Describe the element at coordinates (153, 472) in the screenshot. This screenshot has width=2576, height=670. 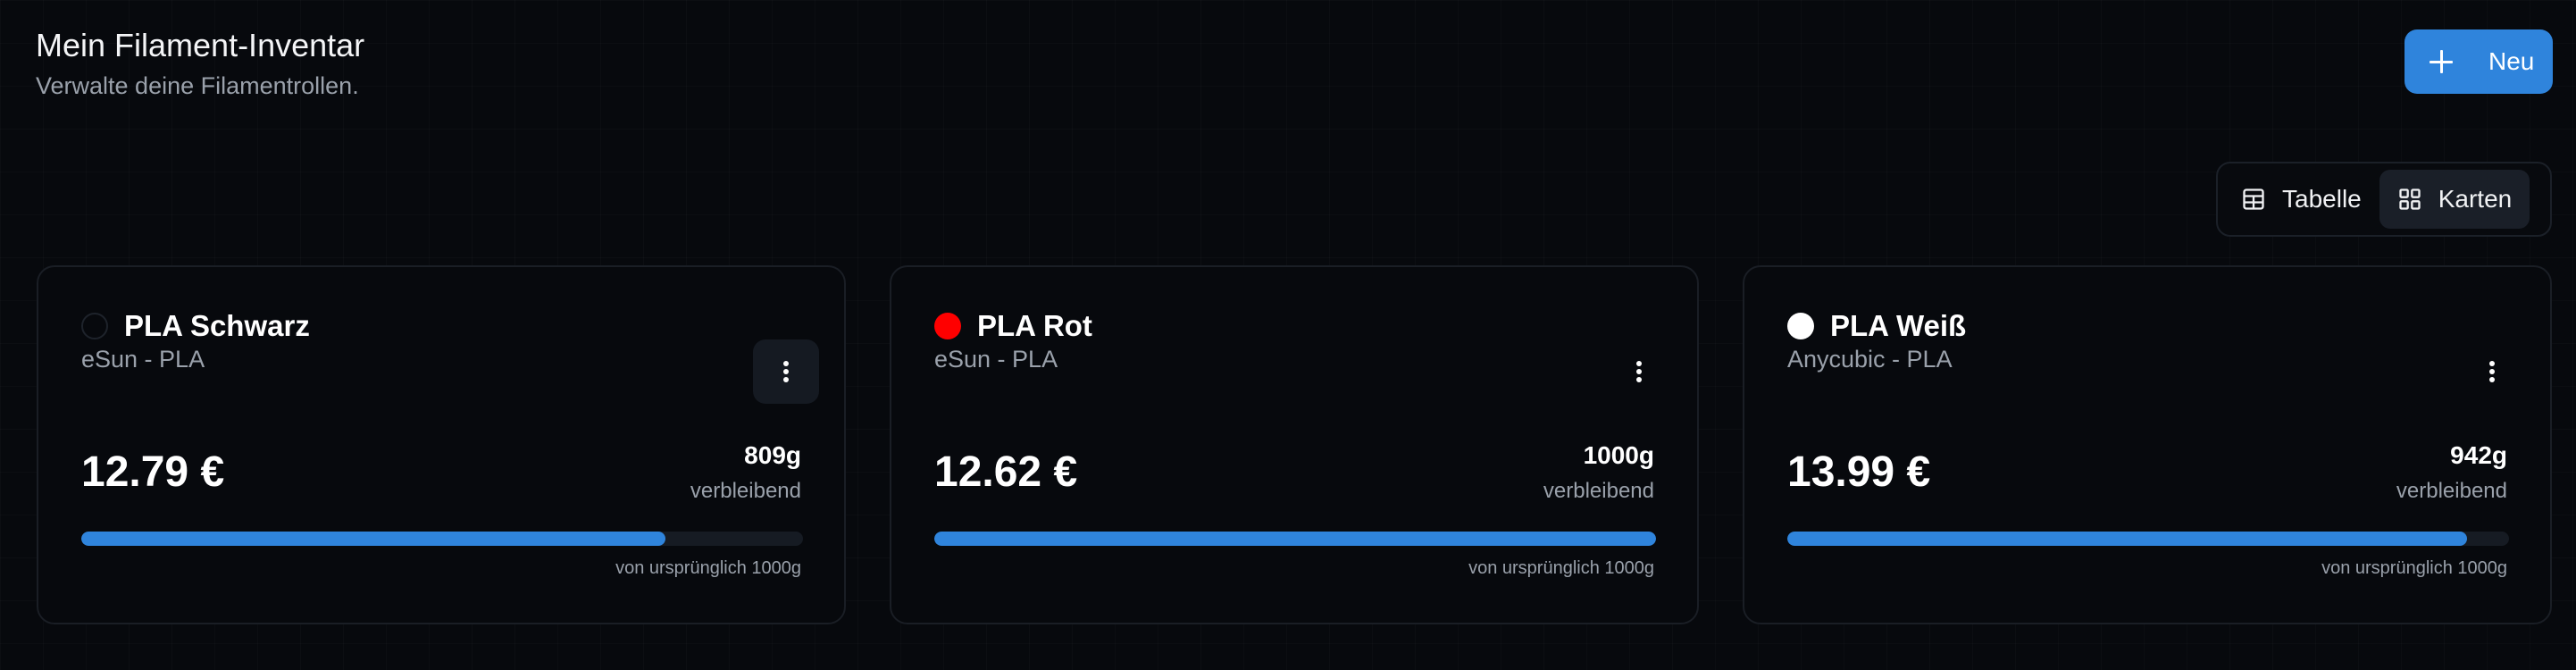
I see `filament-price: 12.79 €` at that location.